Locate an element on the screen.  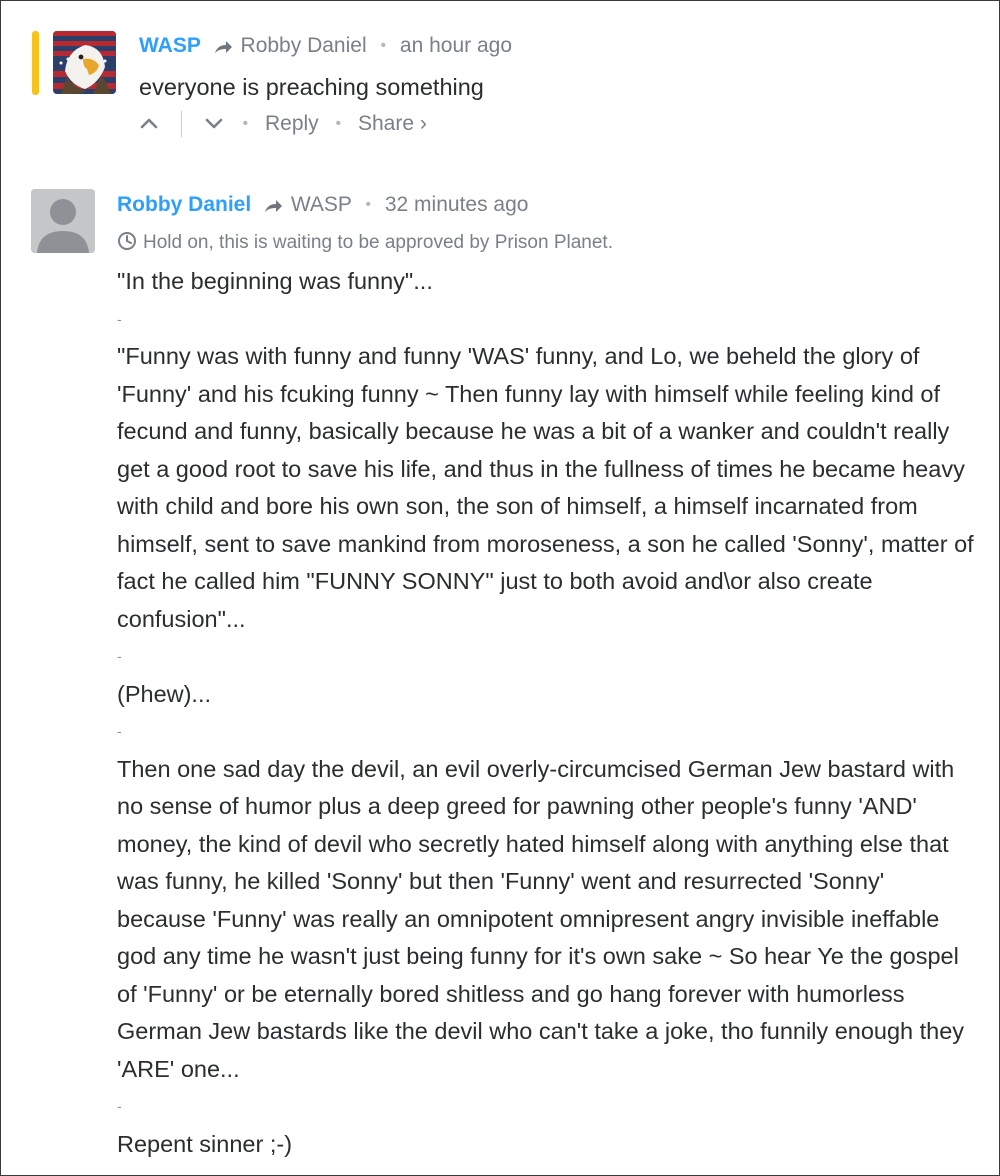
eagle-flag-icon is located at coordinates (84, 62).